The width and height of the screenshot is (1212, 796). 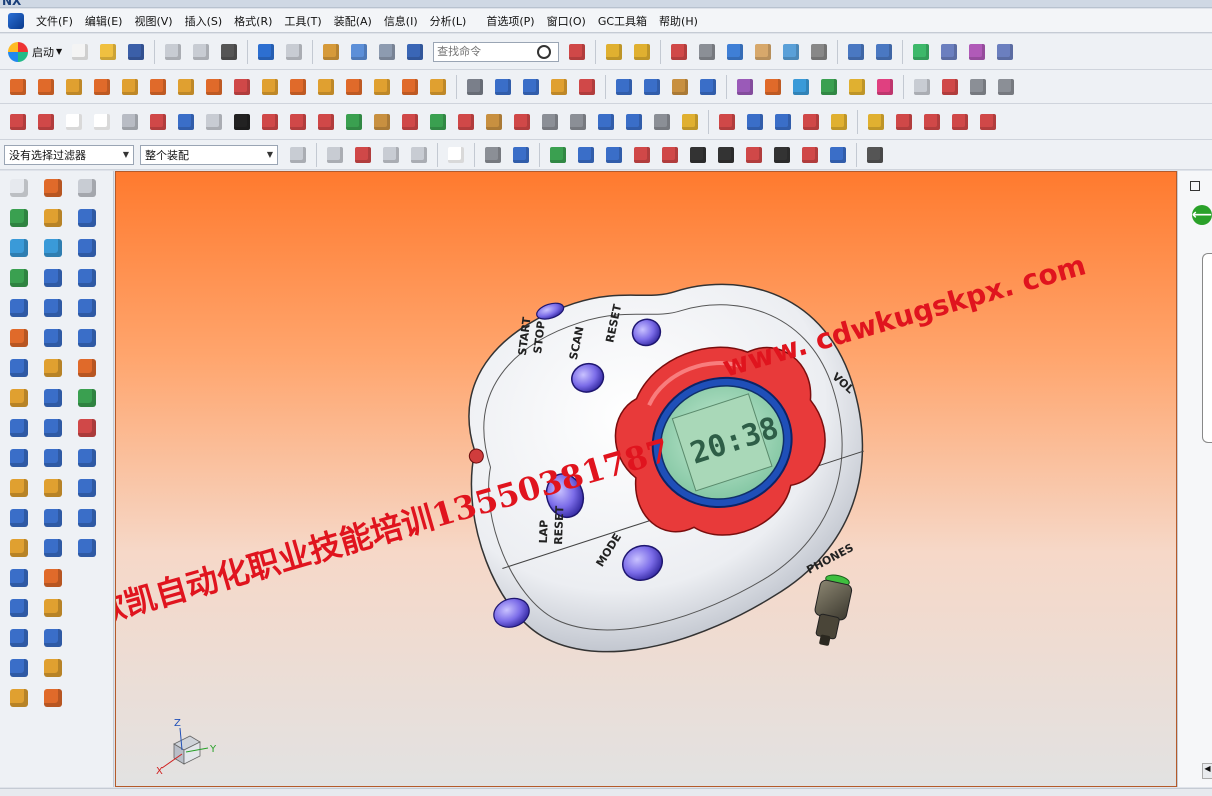 What do you see at coordinates (18, 87) in the screenshot?
I see `extrude-icon` at bounding box center [18, 87].